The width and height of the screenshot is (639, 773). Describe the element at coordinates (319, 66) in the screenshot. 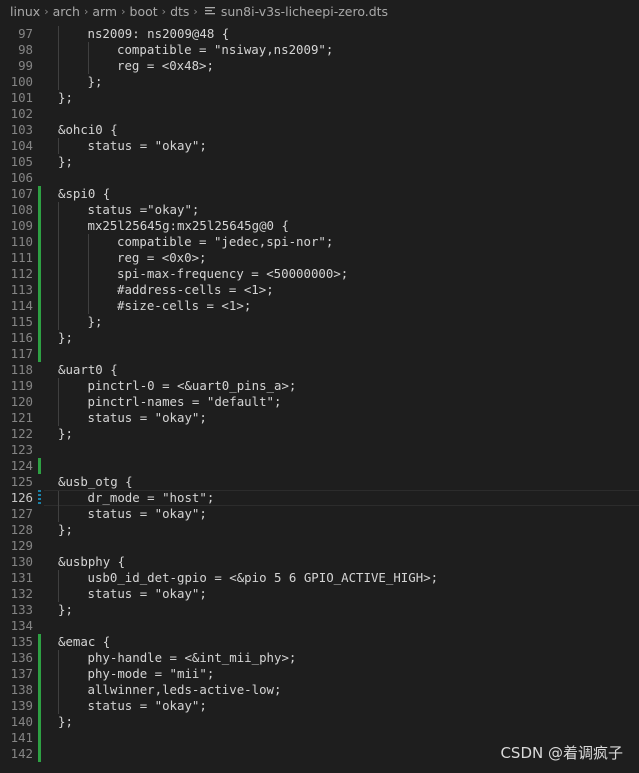

I see `code-line: 99 reg = <0x48>;` at that location.